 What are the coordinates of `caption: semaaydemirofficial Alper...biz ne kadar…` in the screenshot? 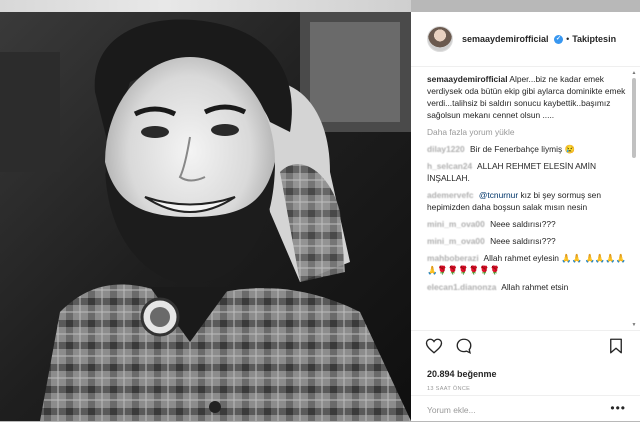 It's located at (530, 97).